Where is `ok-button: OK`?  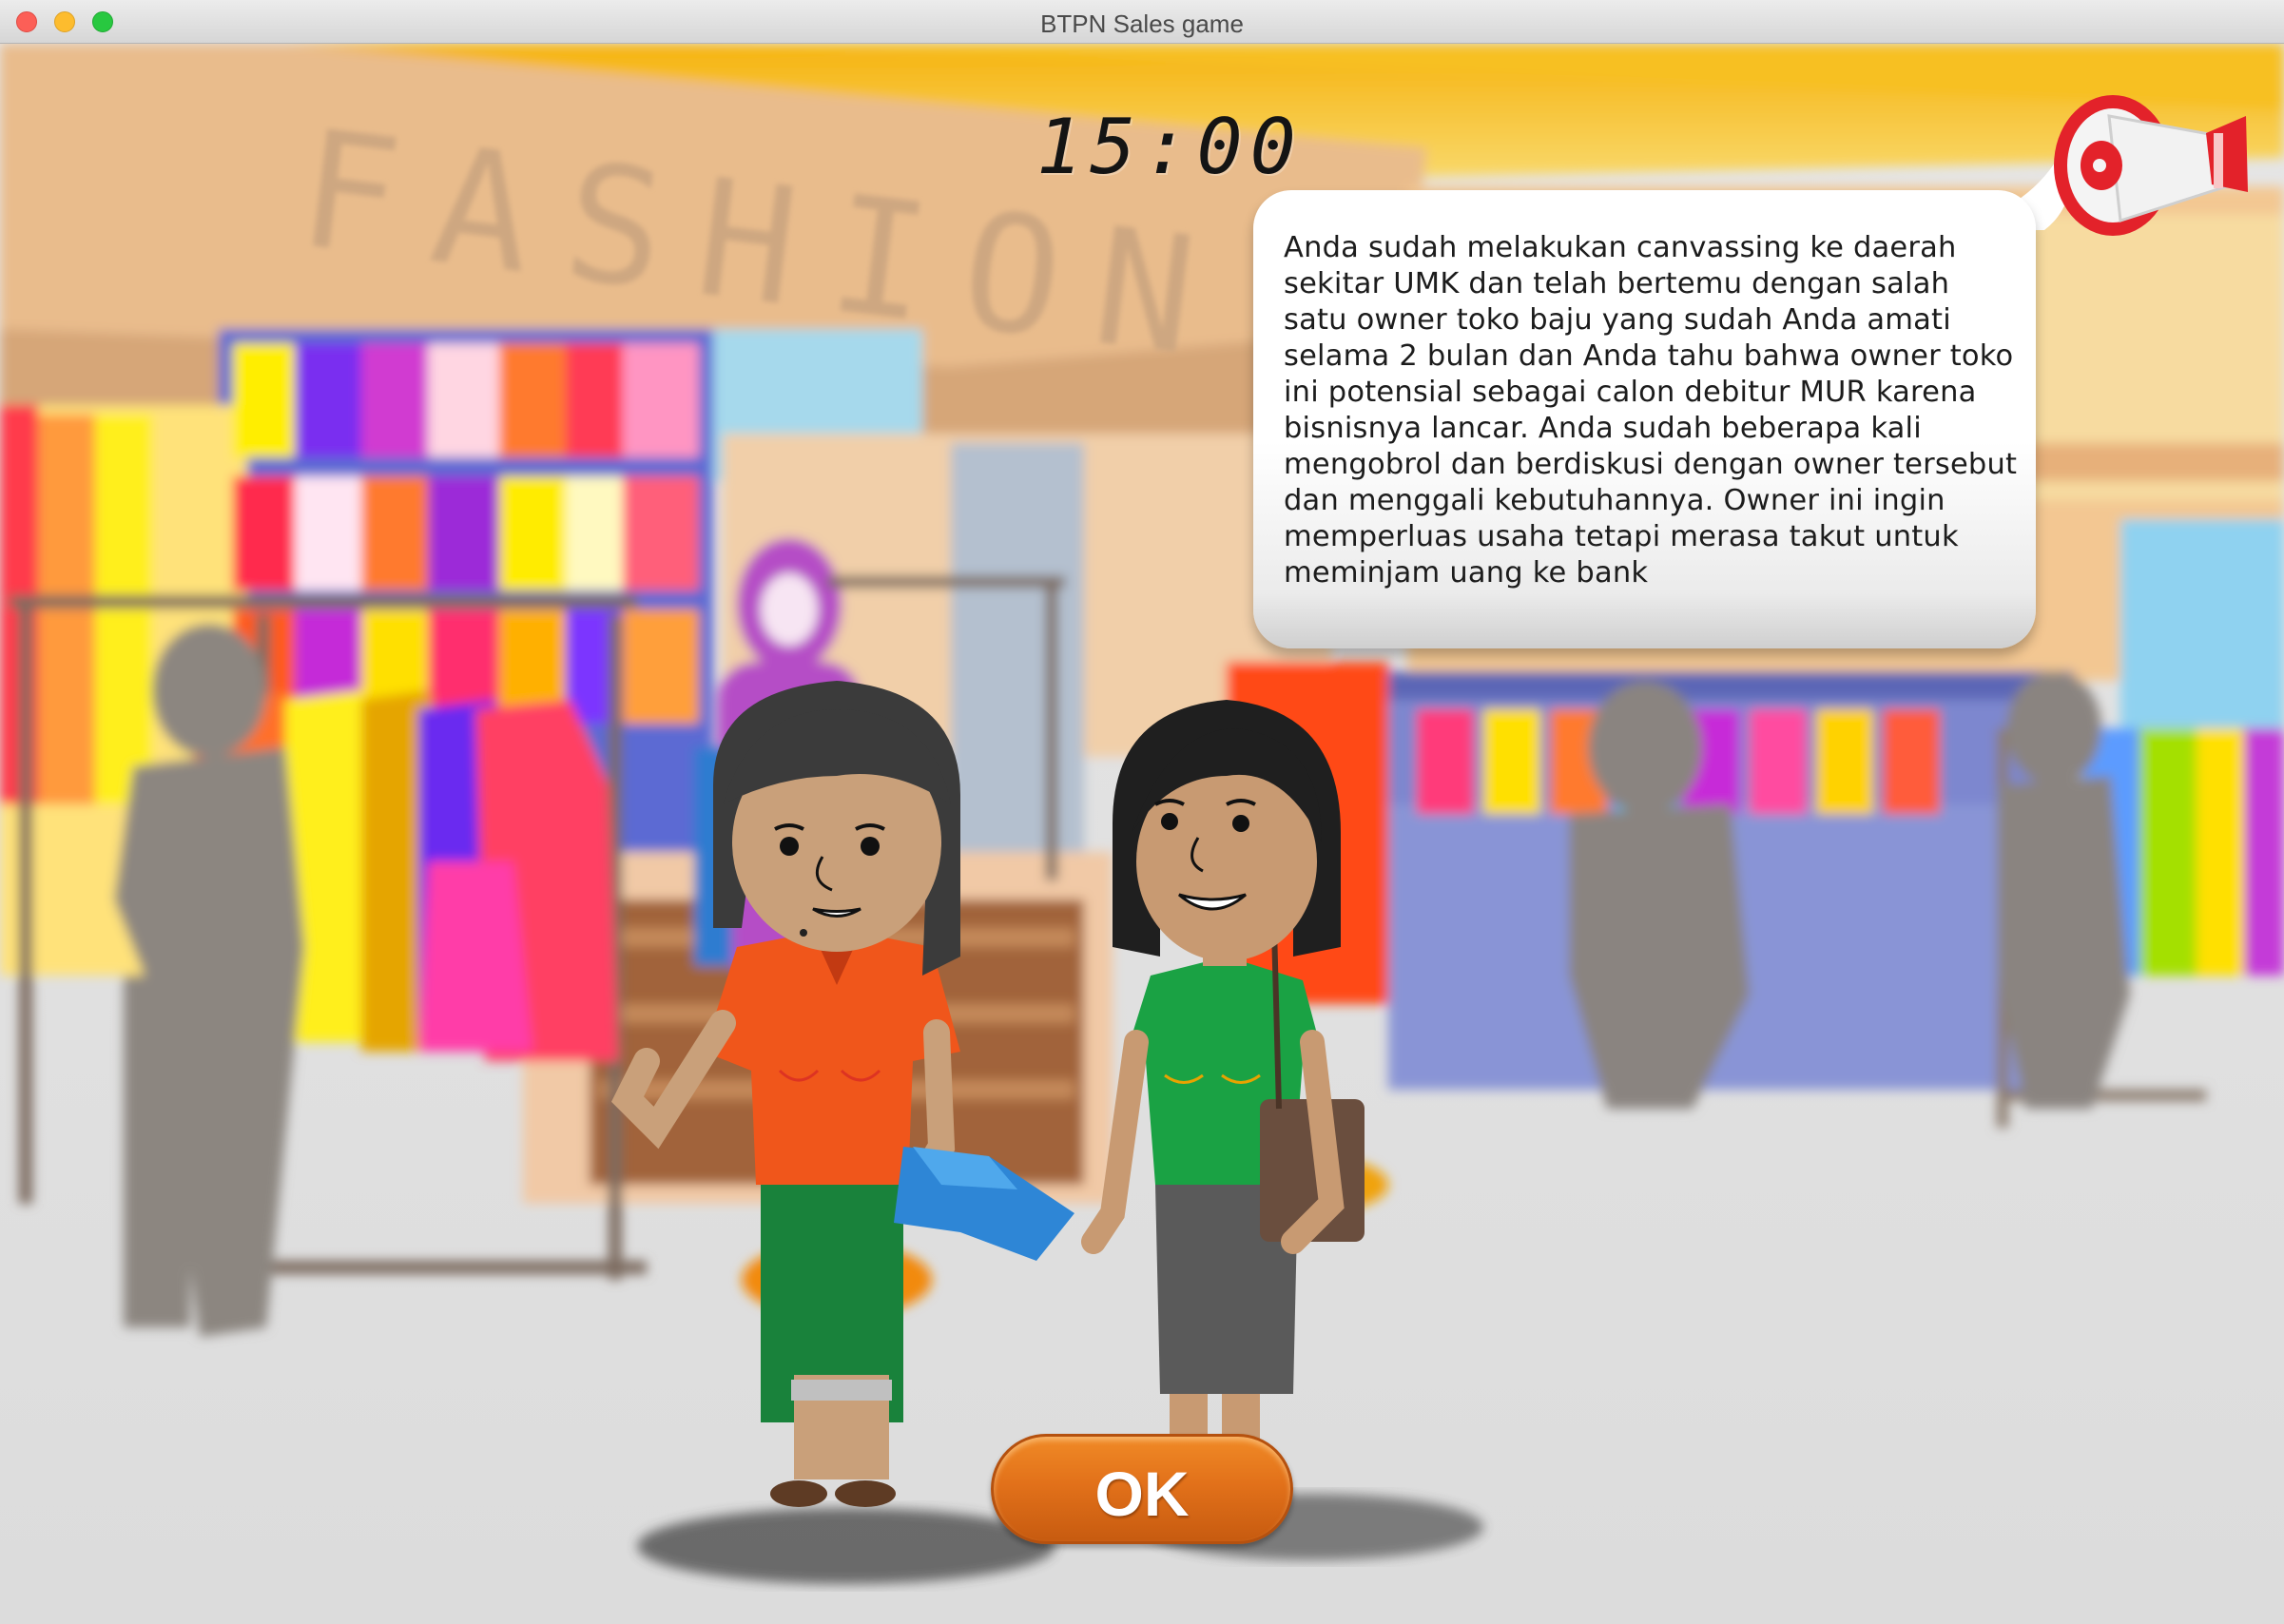 ok-button: OK is located at coordinates (1142, 1489).